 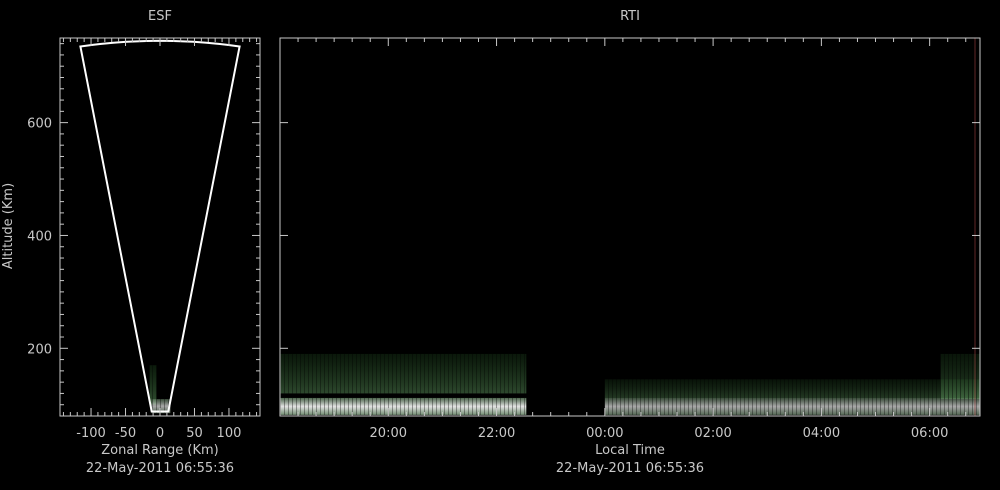 I want to click on esf-x-axis-label: Zonal Range (Km), so click(x=159, y=450).